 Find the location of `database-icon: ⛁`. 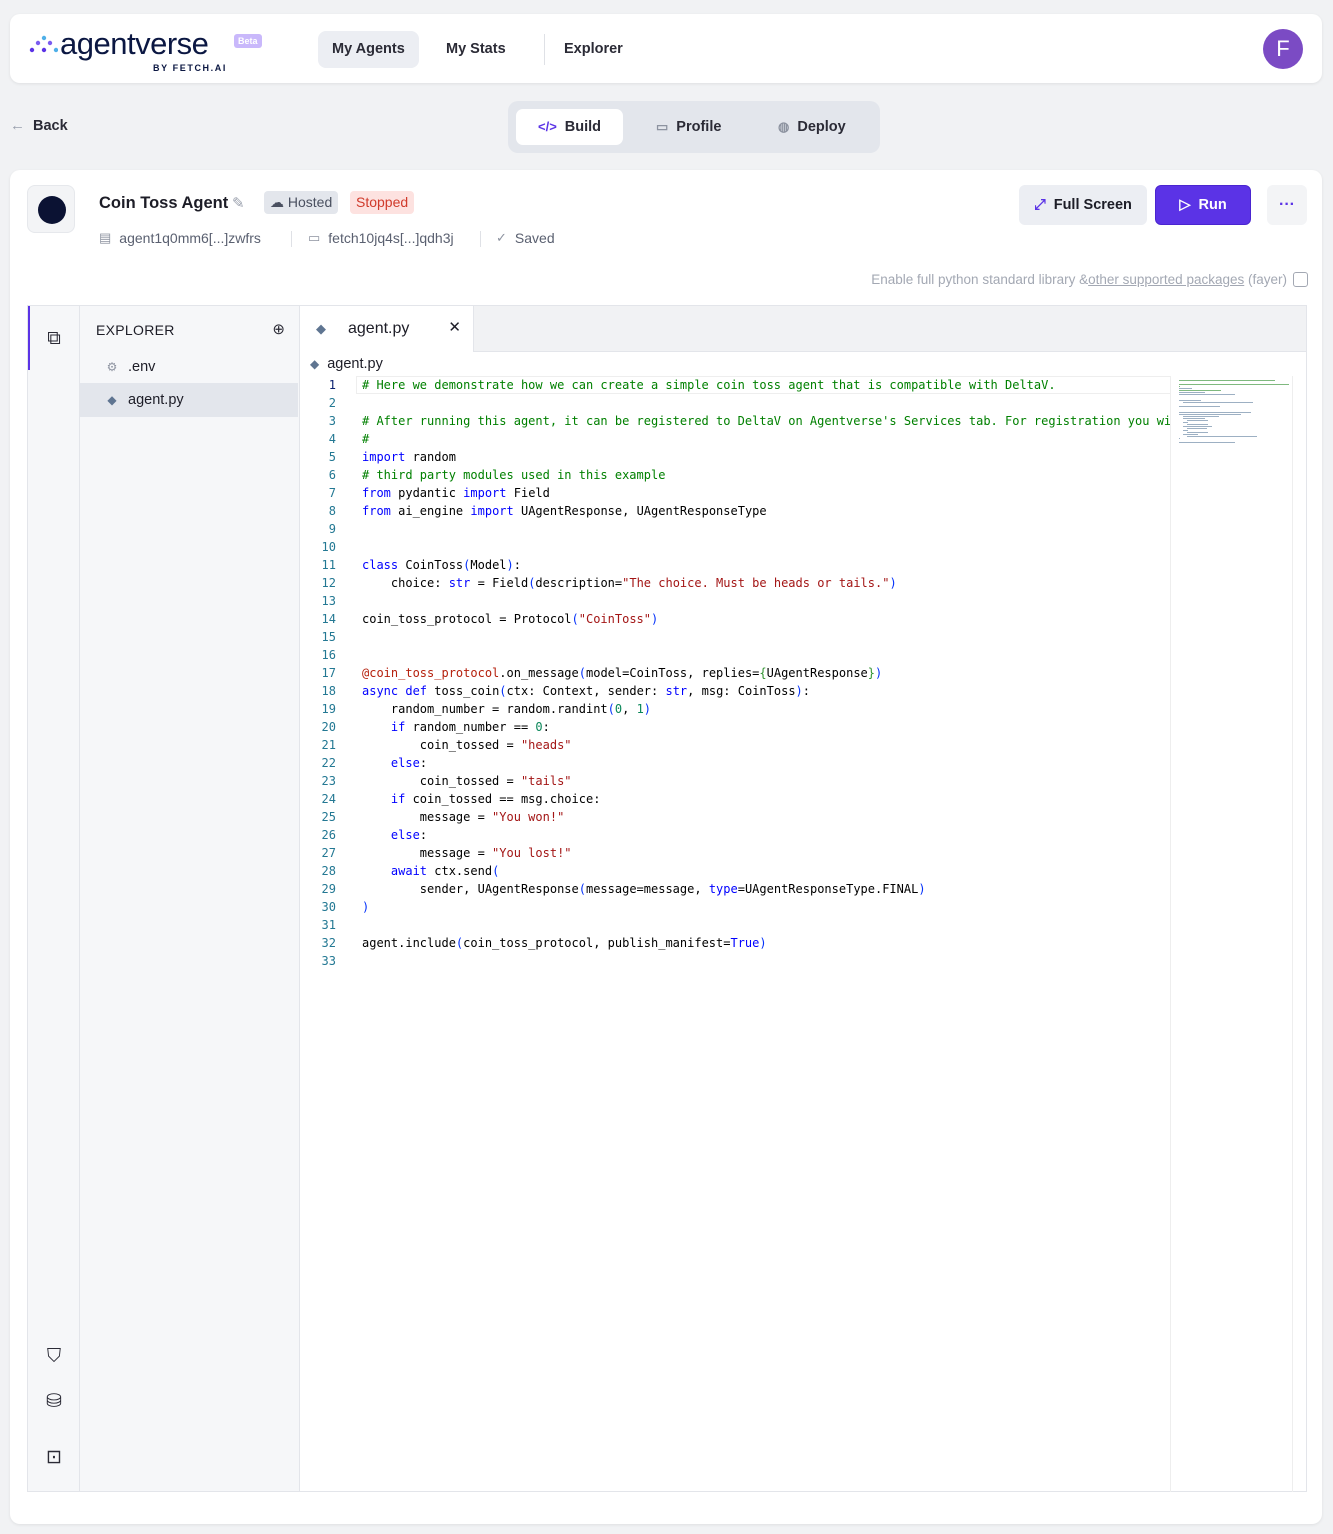

database-icon: ⛁ is located at coordinates (54, 1402).